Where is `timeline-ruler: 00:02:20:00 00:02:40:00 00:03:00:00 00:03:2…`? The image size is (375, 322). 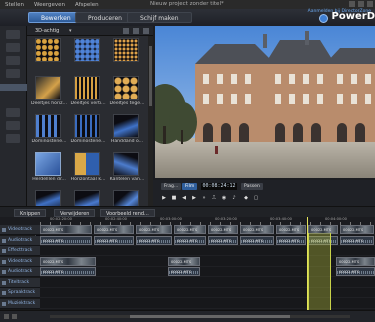 timeline-ruler: 00:02:20:00 00:02:40:00 00:03:00:00 00:03:2… is located at coordinates (207, 221).